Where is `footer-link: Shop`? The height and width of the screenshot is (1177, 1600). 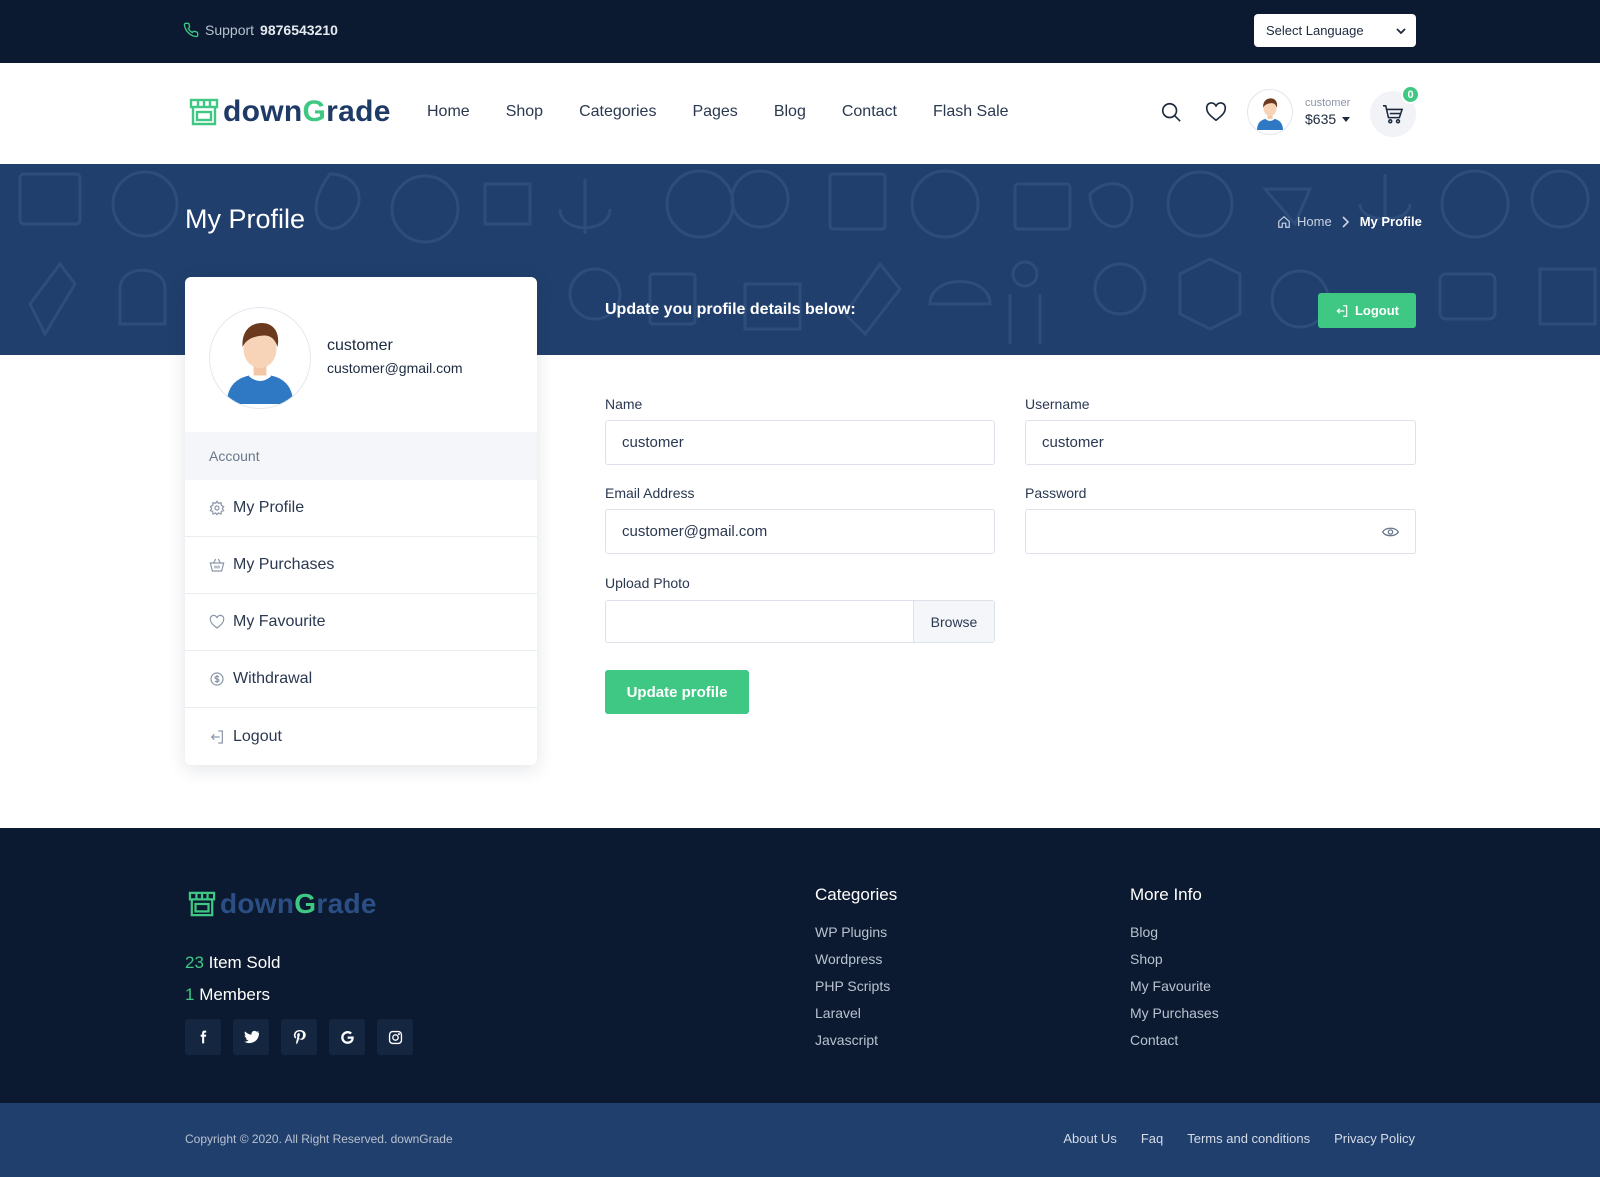
footer-link: Shop is located at coordinates (1174, 959).